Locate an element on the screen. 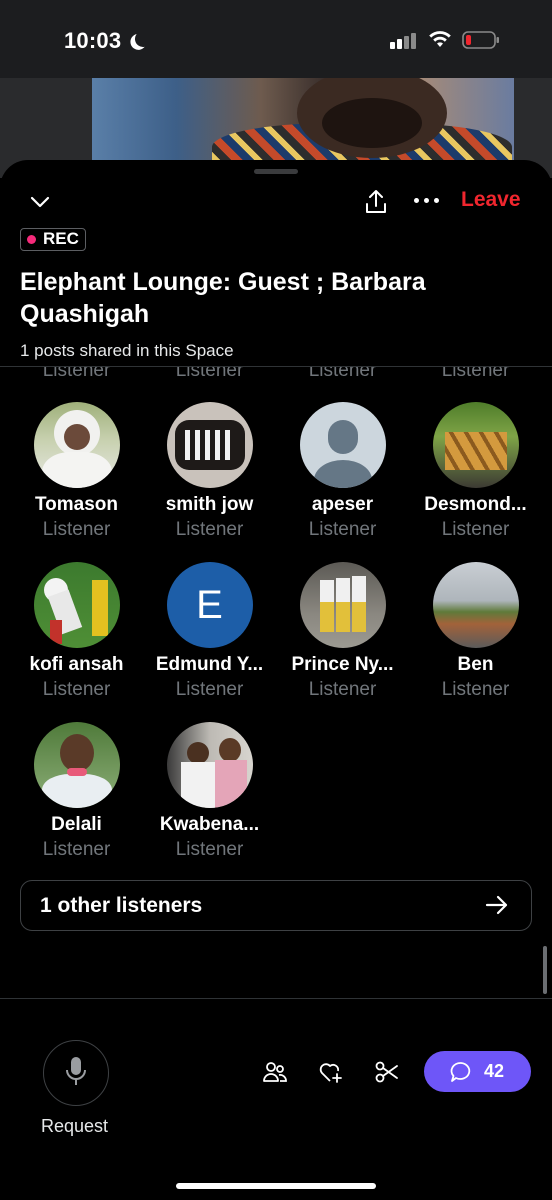 This screenshot has width=552, height=1200. participant-delali: Delali Listener is located at coordinates (76, 791).